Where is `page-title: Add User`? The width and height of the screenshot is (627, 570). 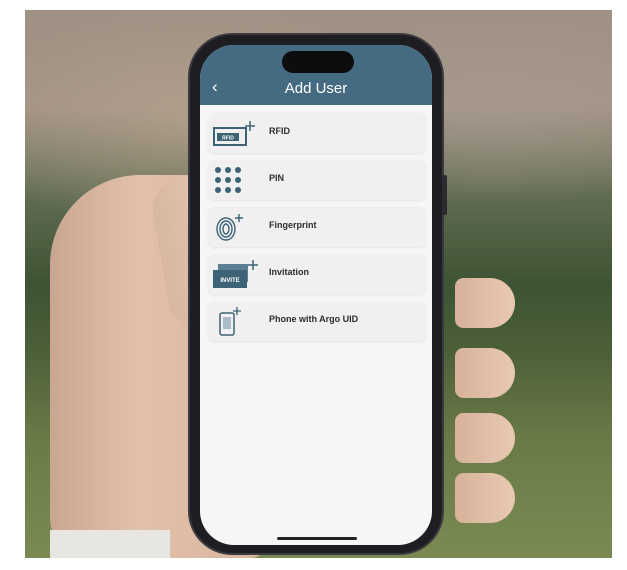 page-title: Add User is located at coordinates (316, 88).